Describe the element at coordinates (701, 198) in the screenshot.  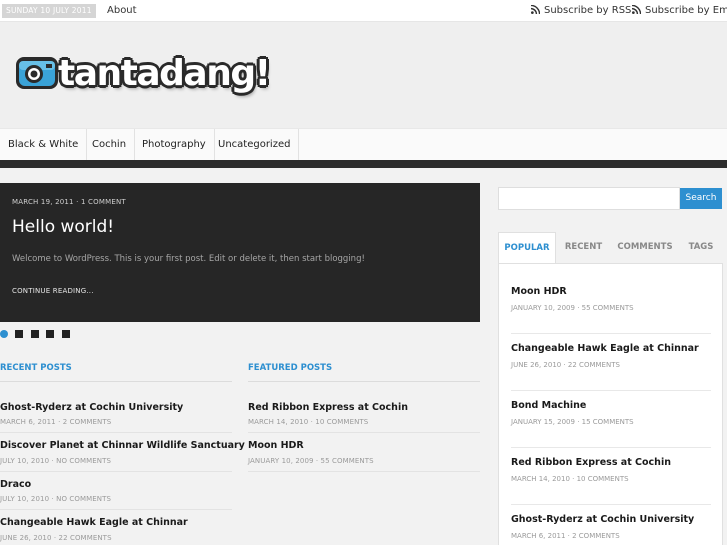
I see `search-button: Search` at that location.